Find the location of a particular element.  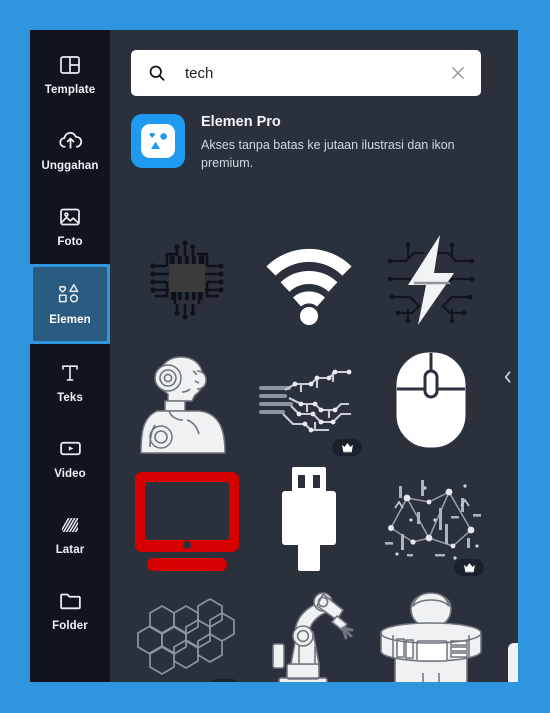

search-bar is located at coordinates (306, 73).